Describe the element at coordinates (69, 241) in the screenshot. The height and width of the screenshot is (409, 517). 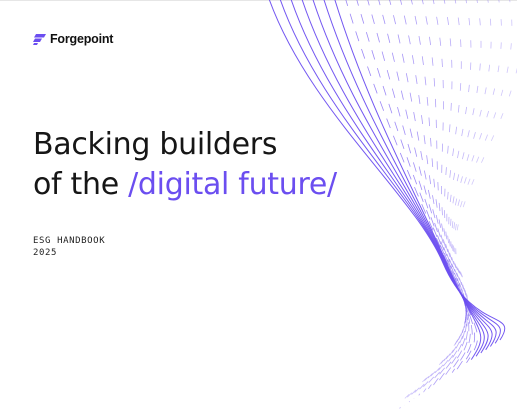
I see `document-label: ESG HANDBOOK` at that location.